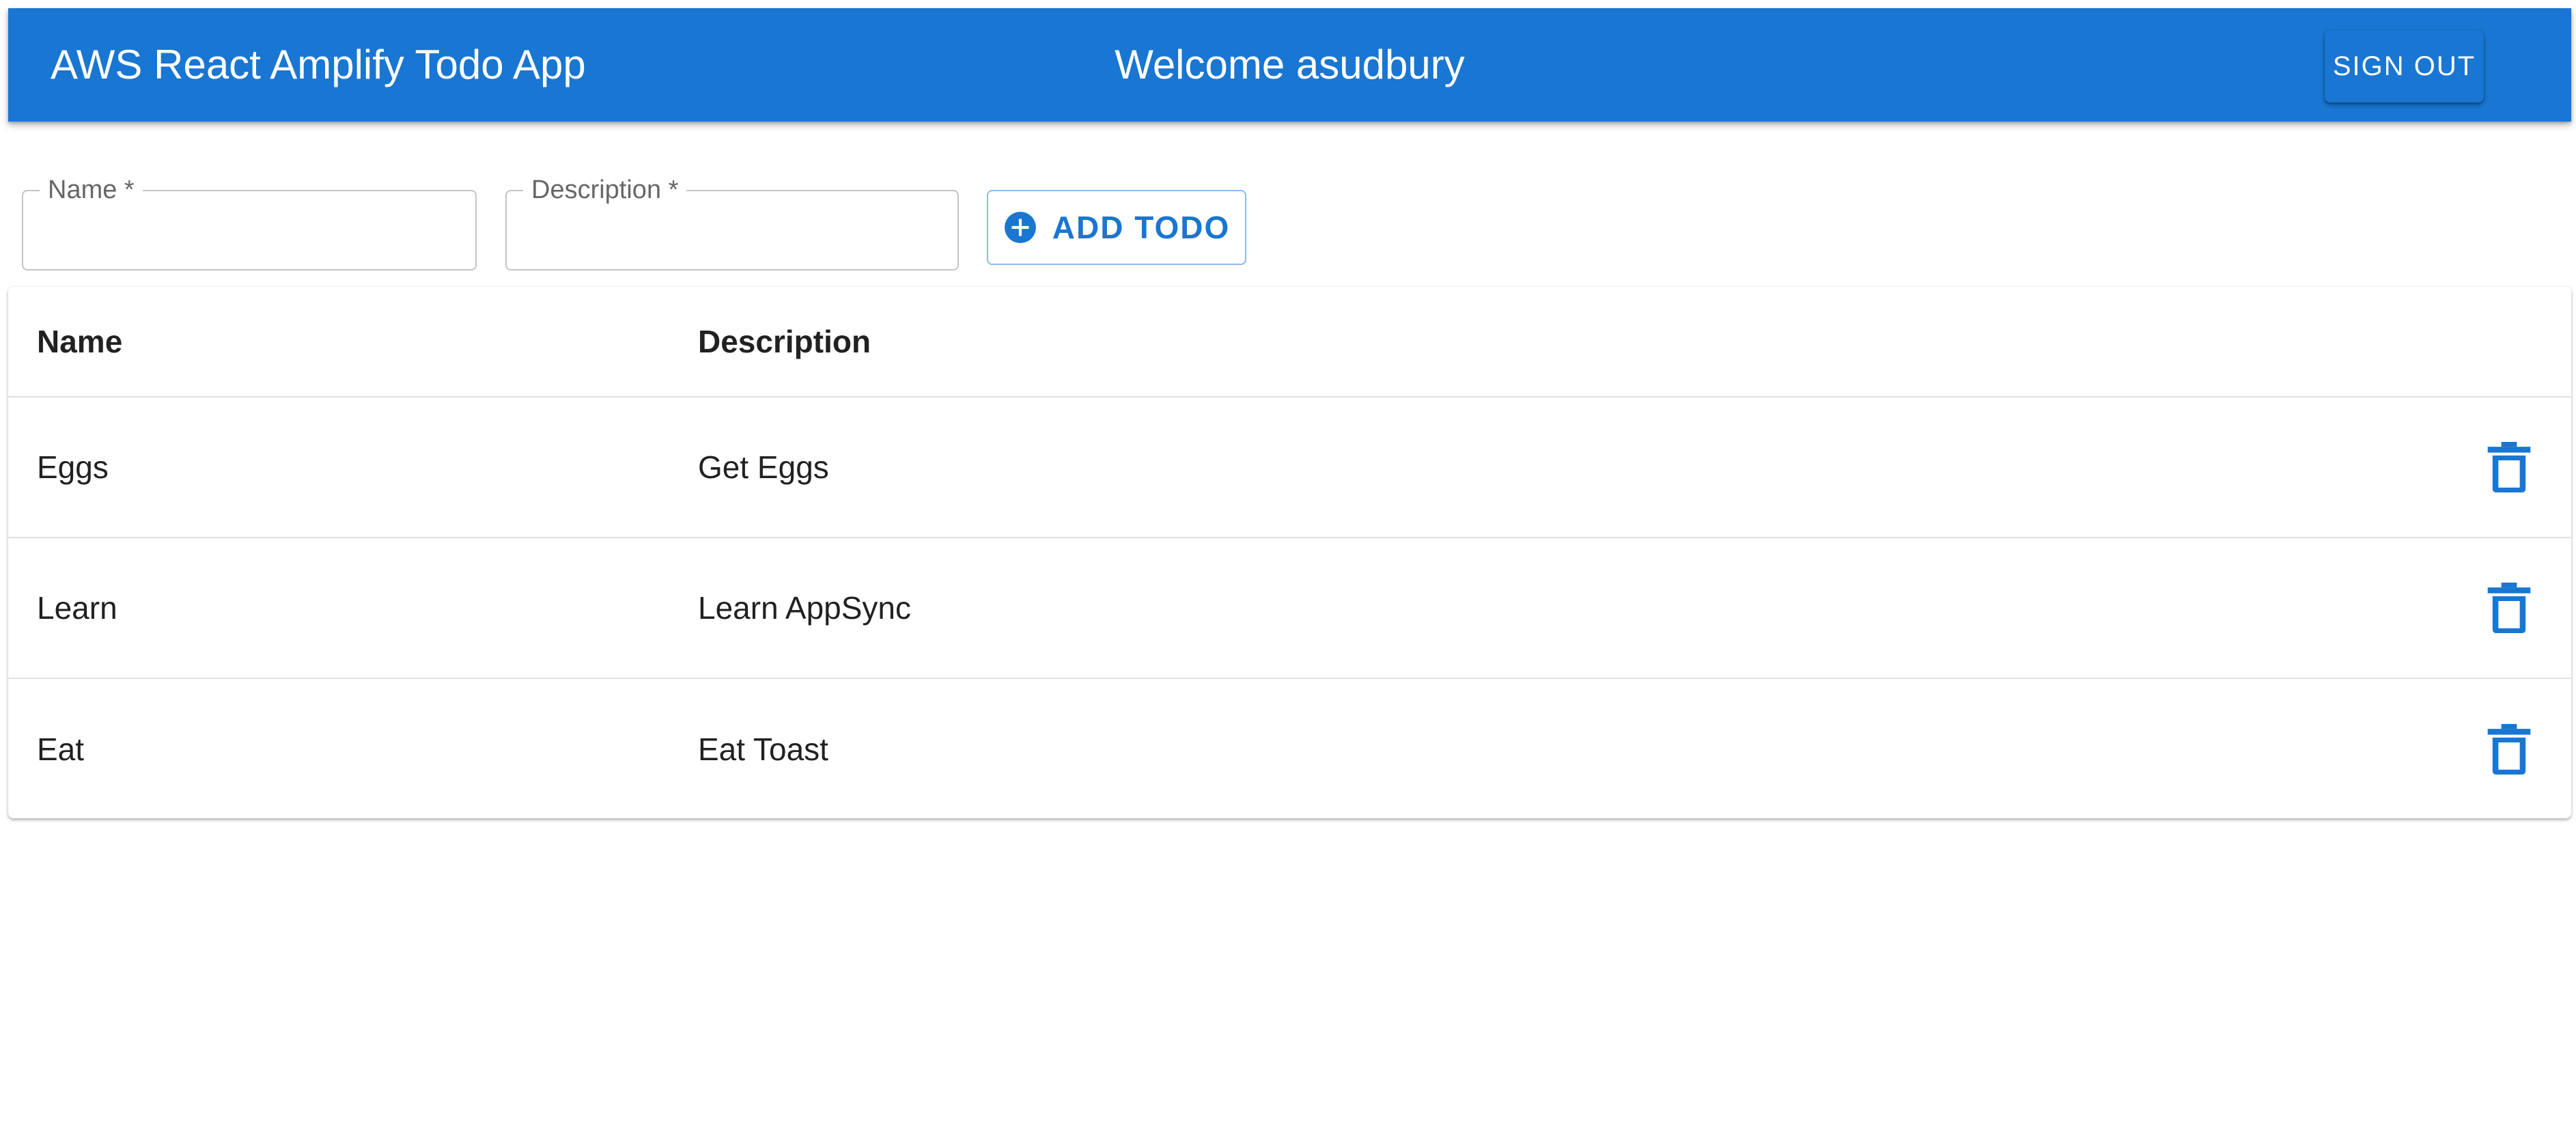  What do you see at coordinates (605, 190) in the screenshot?
I see `description-field-label: Description *` at bounding box center [605, 190].